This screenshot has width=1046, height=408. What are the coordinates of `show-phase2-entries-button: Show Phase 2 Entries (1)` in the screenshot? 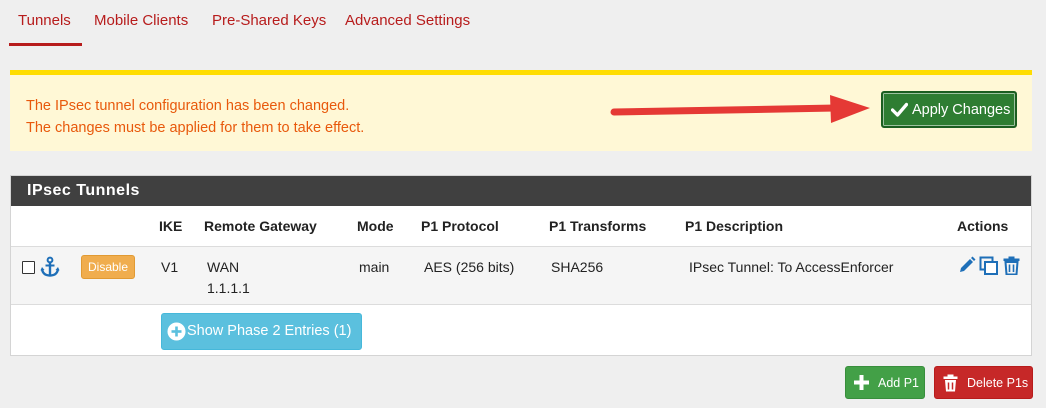 It's located at (261, 331).